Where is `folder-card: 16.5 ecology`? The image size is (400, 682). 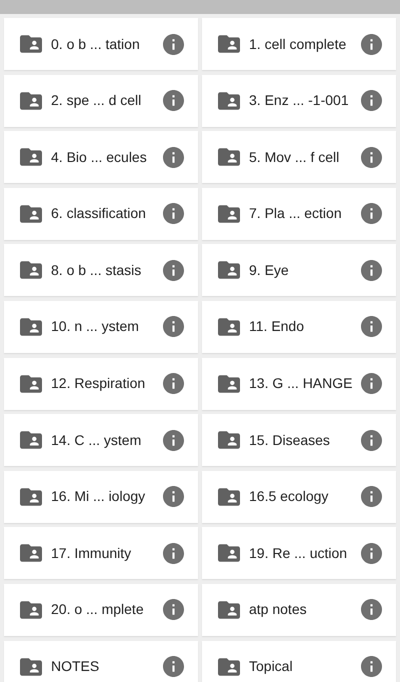 folder-card: 16.5 ecology is located at coordinates (299, 496).